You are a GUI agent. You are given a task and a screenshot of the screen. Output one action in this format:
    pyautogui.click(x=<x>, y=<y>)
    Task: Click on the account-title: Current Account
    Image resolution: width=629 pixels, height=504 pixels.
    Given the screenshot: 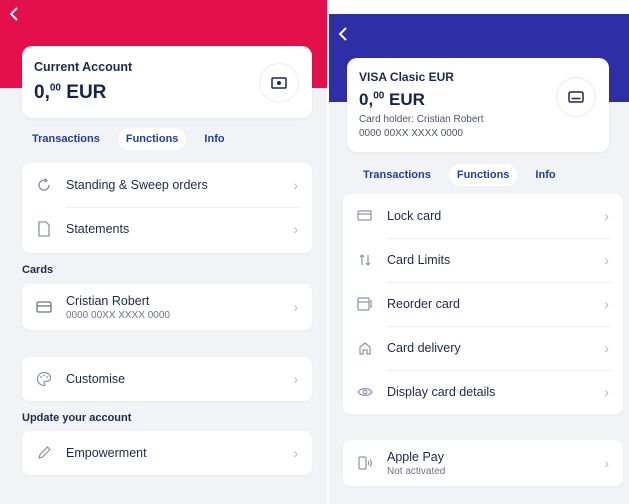 What is the action you would take?
    pyautogui.click(x=83, y=67)
    